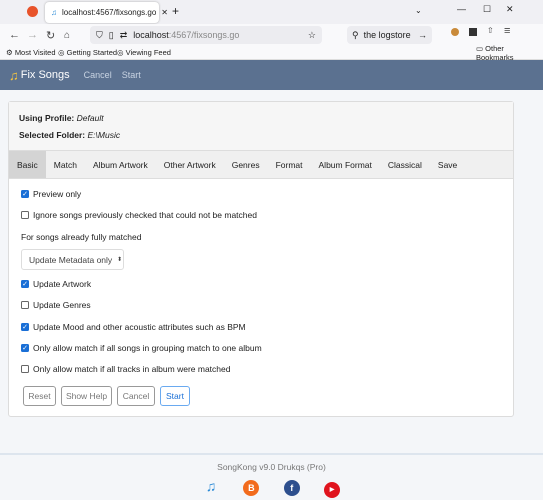 This screenshot has height=500, width=543. Describe the element at coordinates (332, 489) in the screenshot. I see `youtube-icon: ▶` at that location.